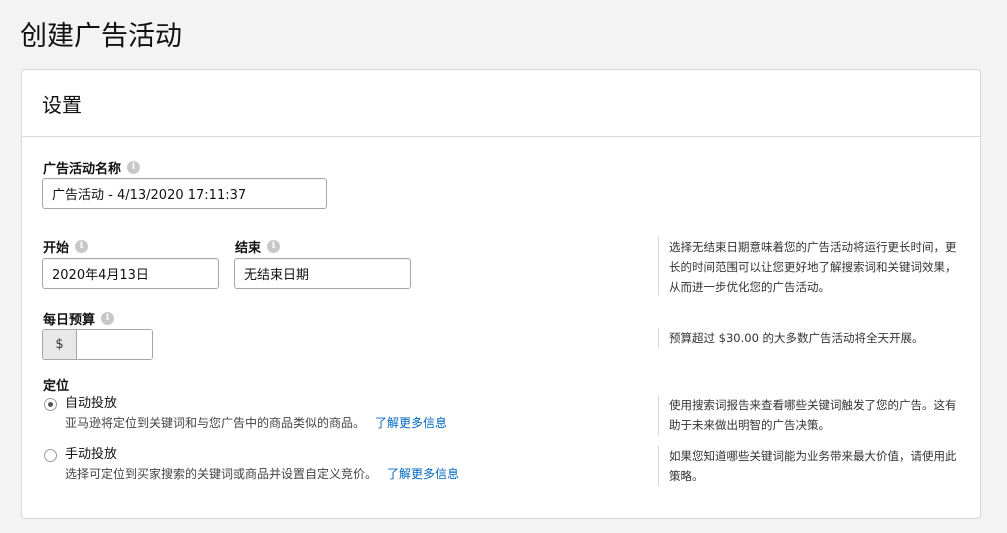 The height and width of the screenshot is (533, 1007). I want to click on manual-learn-more-link: 了解更多信息, so click(423, 474).